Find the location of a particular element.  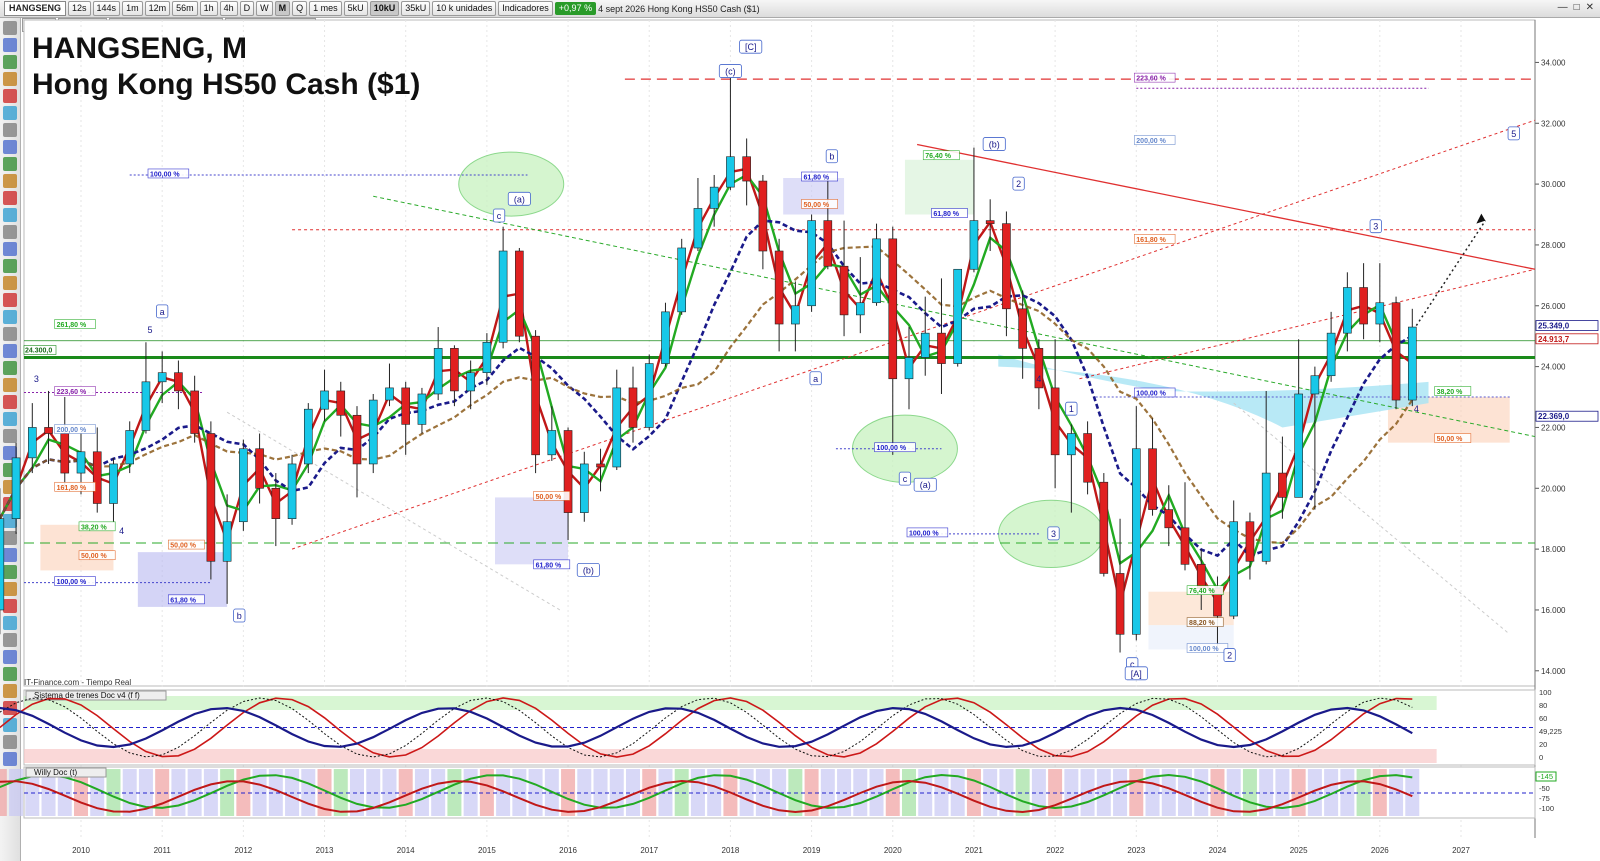

y-tick-label: 26.000 is located at coordinates (1553, 306).